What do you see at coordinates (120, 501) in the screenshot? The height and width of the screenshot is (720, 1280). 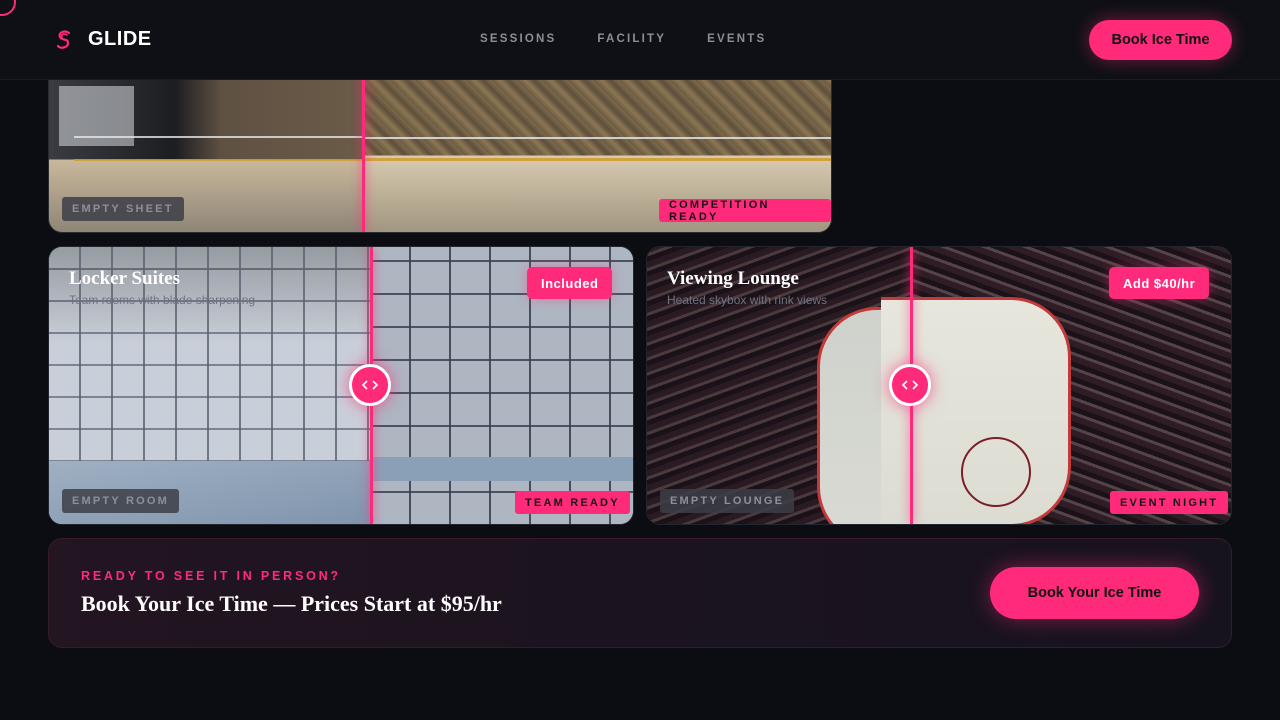 I see `locker-before-tag: EMPTY ROOM` at bounding box center [120, 501].